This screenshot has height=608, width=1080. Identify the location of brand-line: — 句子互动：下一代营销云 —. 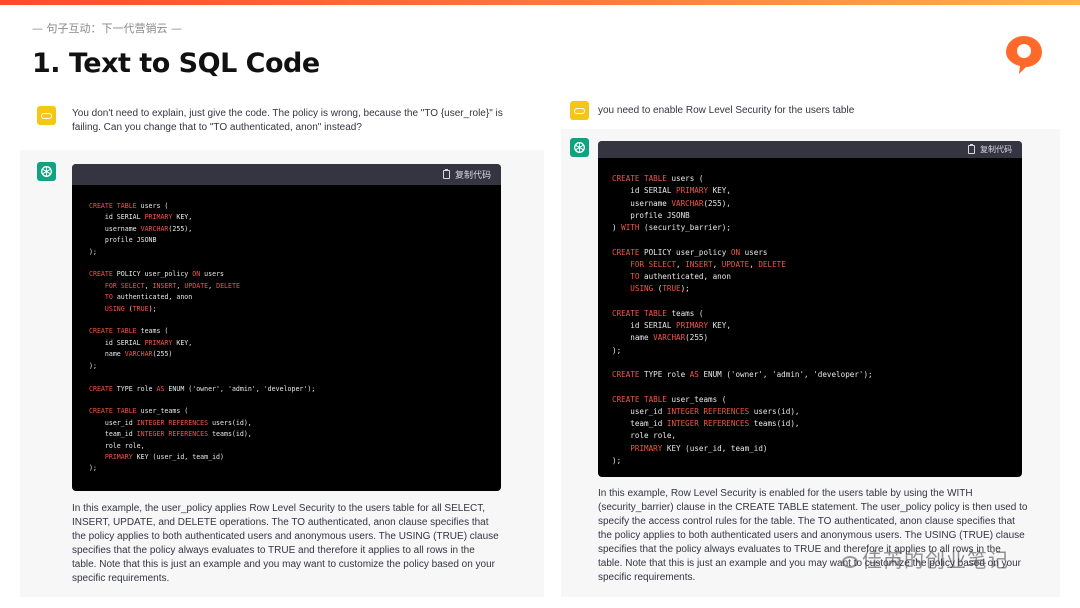
(107, 28).